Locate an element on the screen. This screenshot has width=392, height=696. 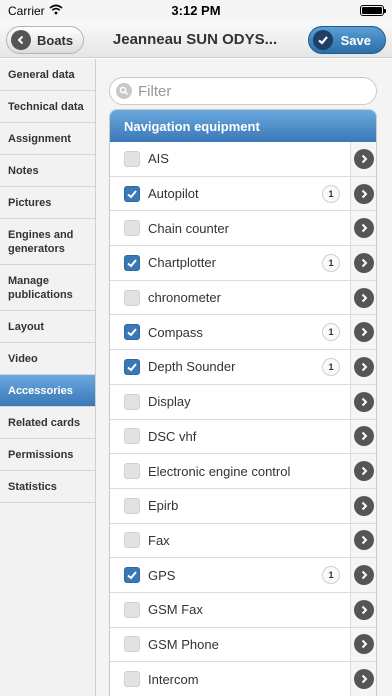
list-item: Depth Sounder 1 is located at coordinates (243, 367).